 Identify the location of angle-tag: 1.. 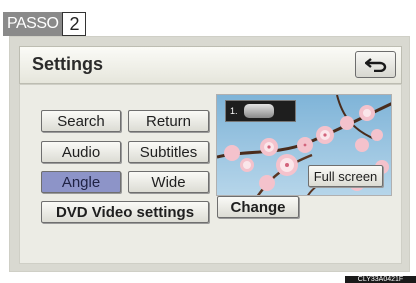
(260, 111).